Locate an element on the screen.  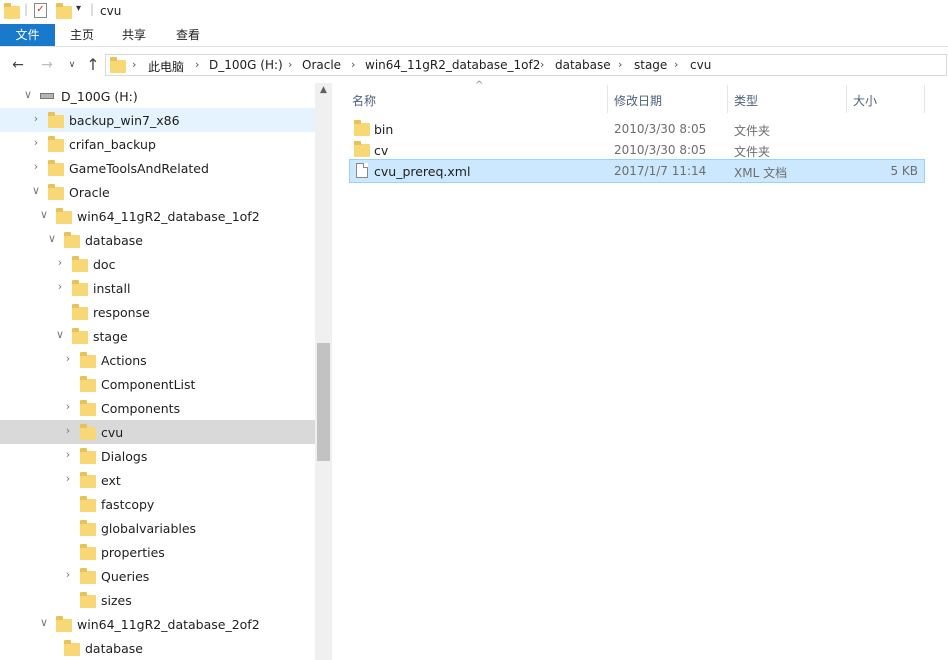
tree-item: › Actions is located at coordinates (157, 360).